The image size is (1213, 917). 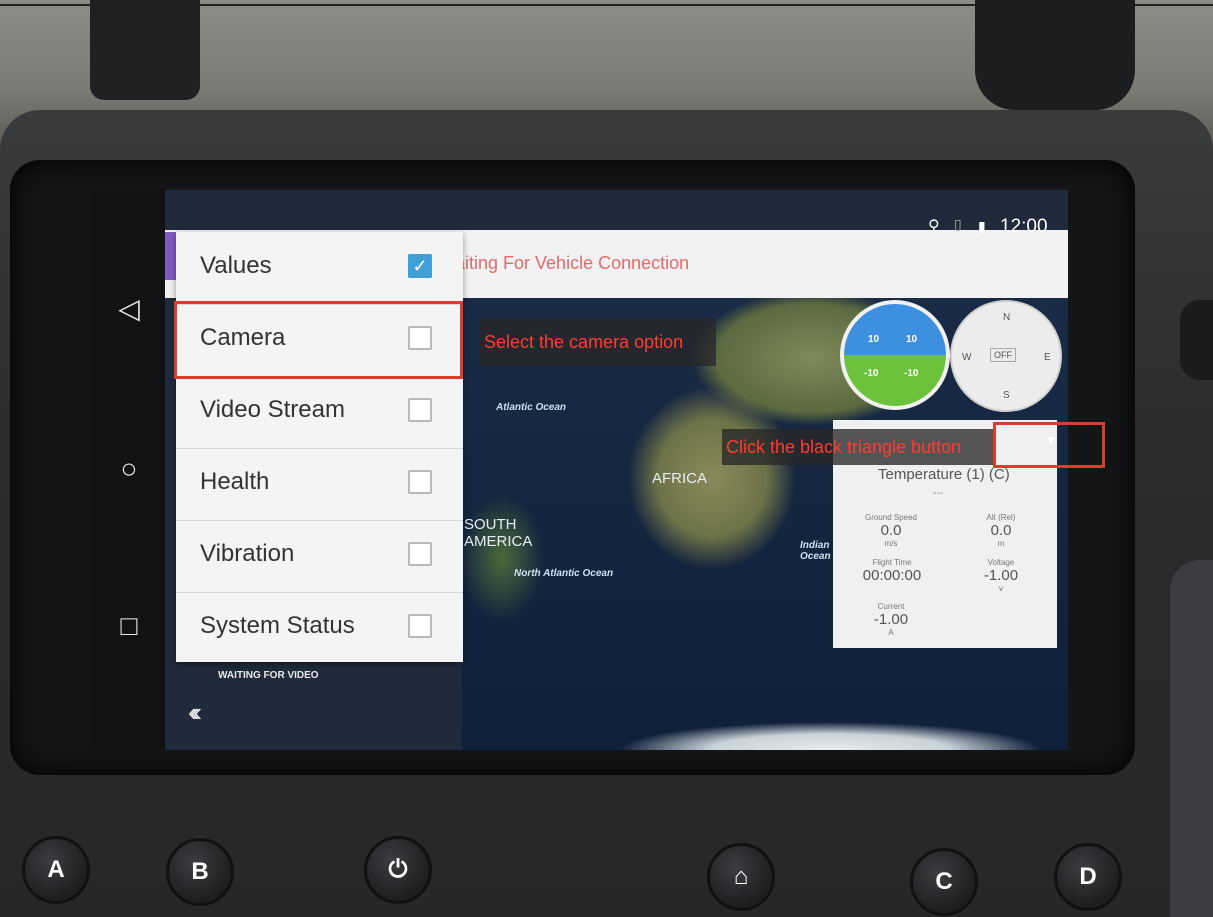 I want to click on value-unit: m/s, so click(x=891, y=543).